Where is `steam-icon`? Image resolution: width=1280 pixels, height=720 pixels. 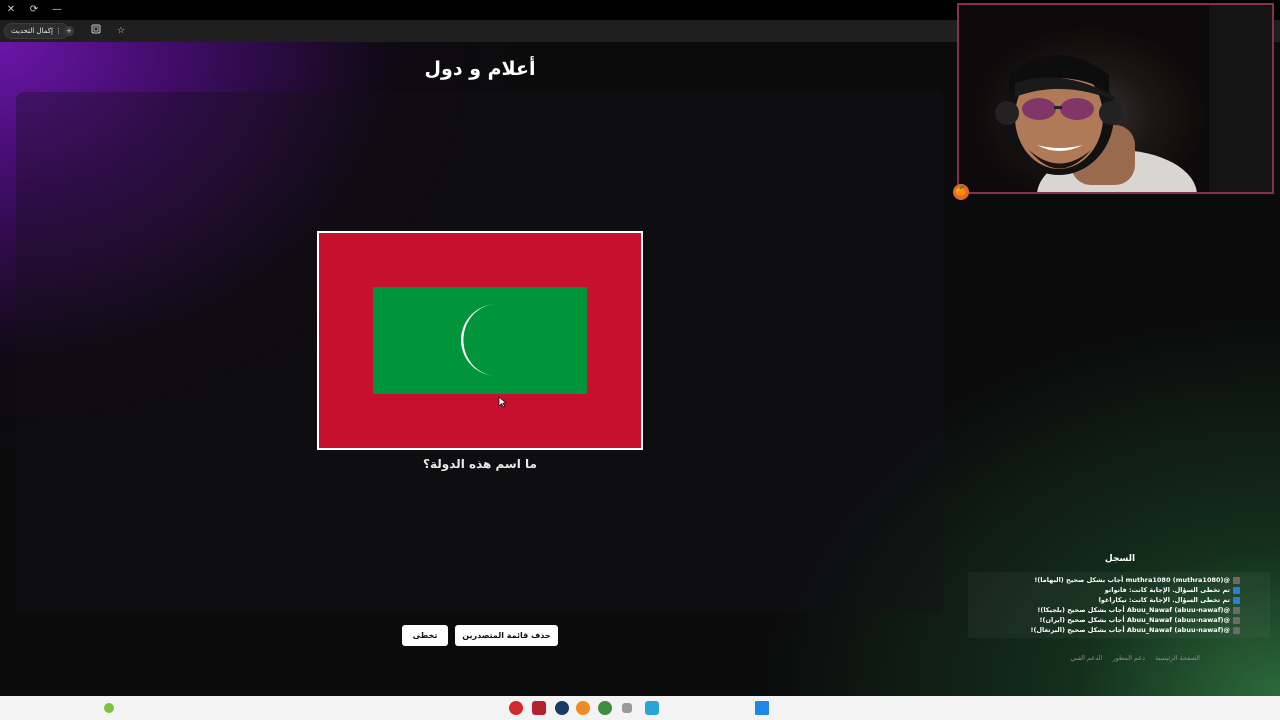 steam-icon is located at coordinates (562, 708).